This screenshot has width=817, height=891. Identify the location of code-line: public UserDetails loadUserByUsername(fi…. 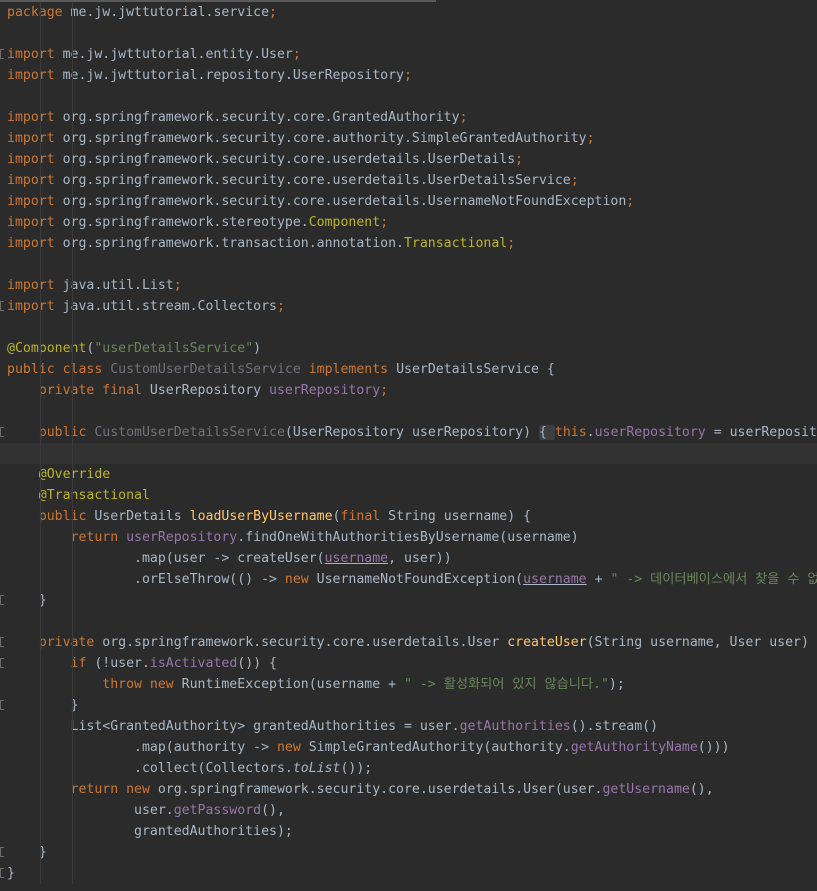
(408, 516).